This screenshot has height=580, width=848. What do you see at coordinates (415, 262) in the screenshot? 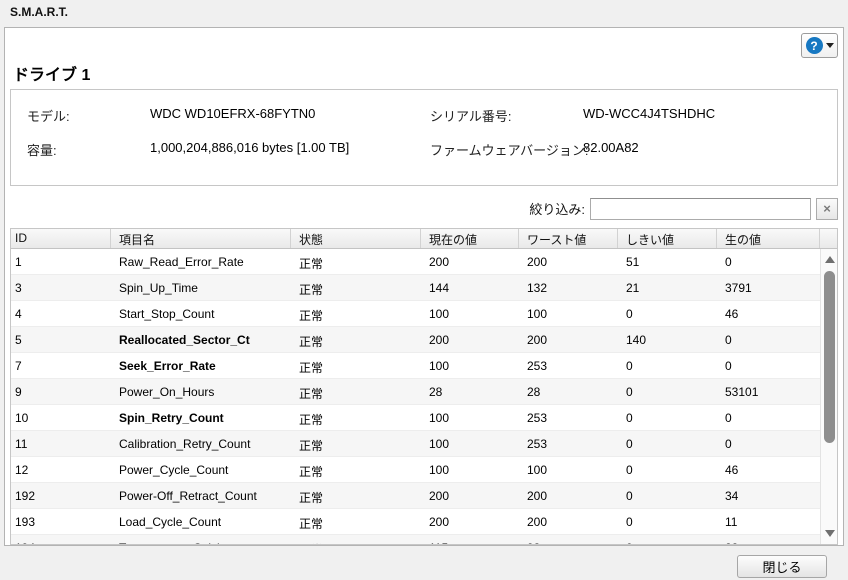
I see `table-row: 1 Raw_Read_Error_Rate 正常 200 200 51 0` at bounding box center [415, 262].